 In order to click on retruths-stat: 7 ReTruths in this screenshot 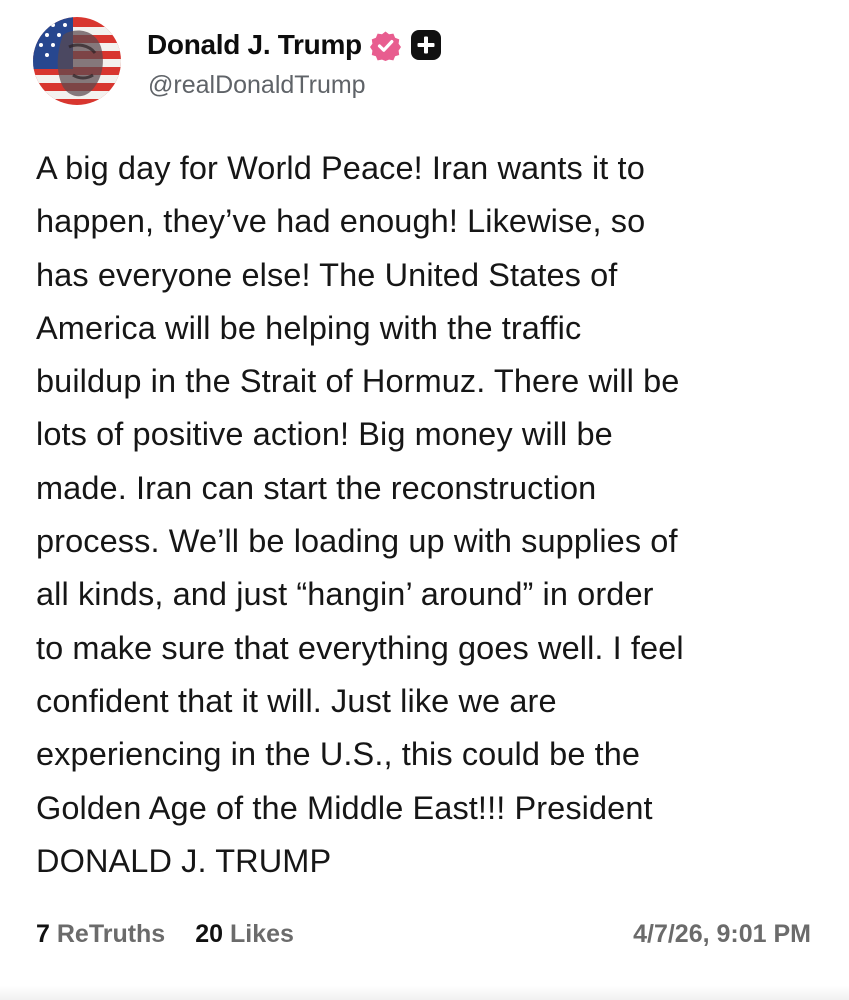, I will do `click(100, 934)`.